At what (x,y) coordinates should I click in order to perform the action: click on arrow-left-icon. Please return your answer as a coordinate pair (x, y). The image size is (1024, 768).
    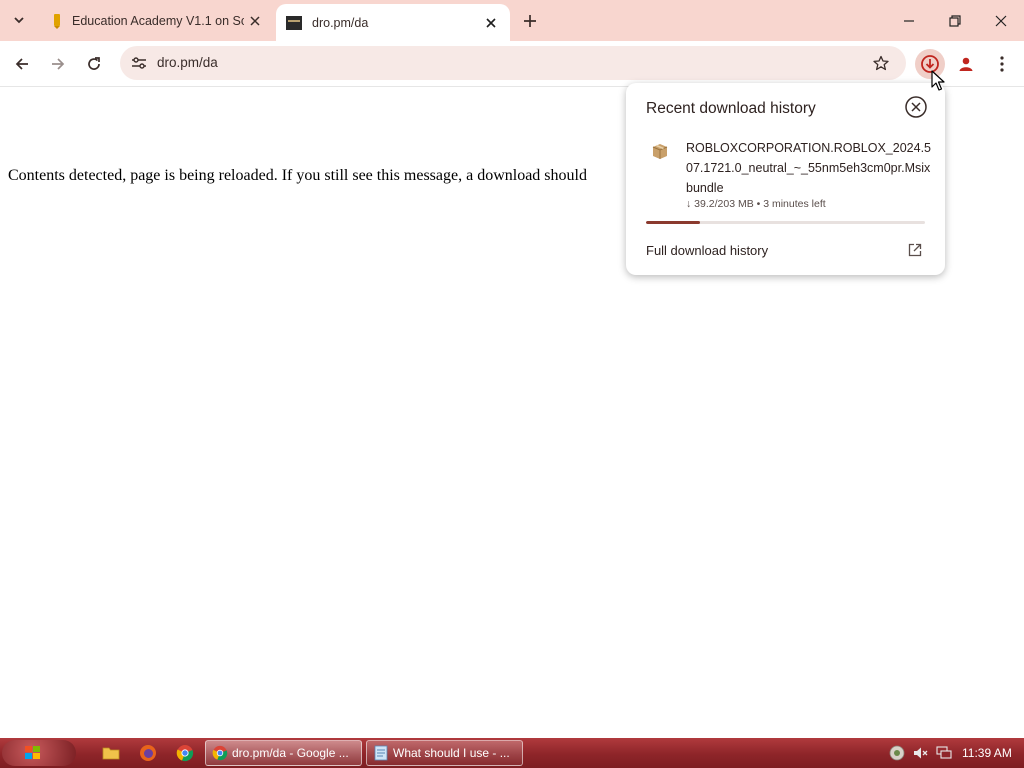
    Looking at the image, I should click on (21, 64).